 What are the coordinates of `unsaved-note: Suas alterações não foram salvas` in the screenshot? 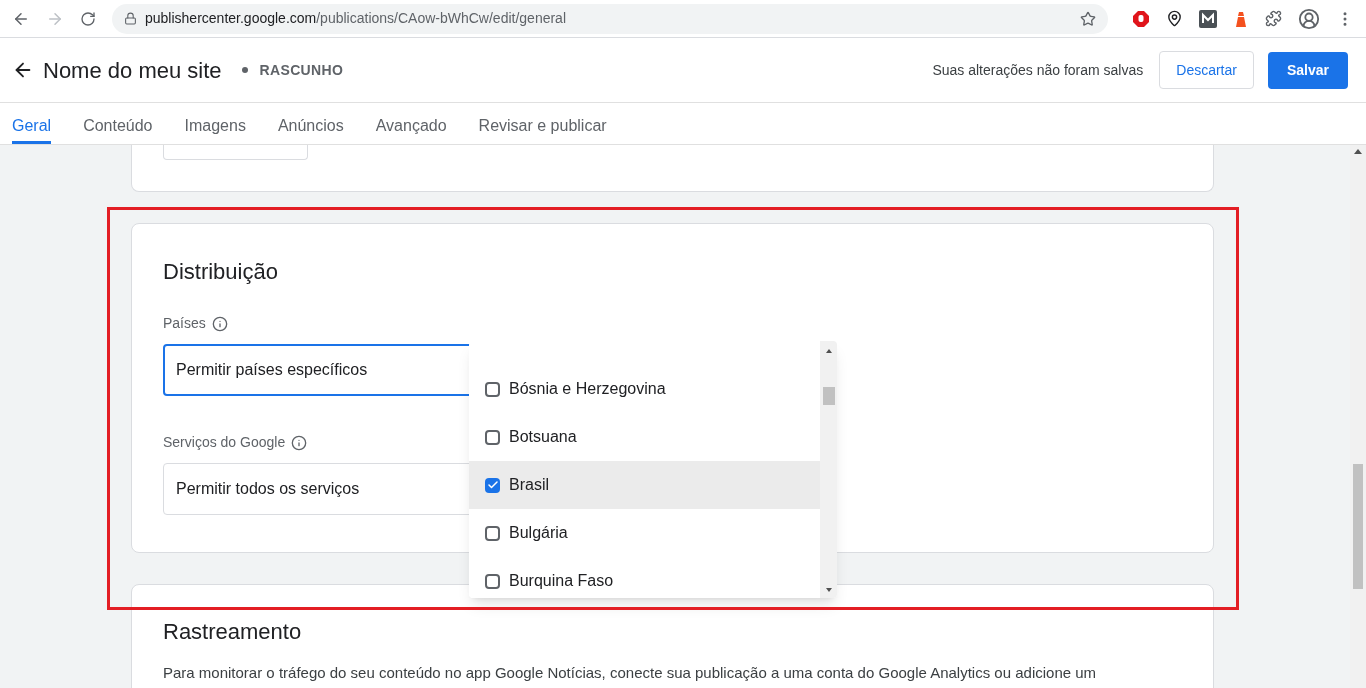 It's located at (1038, 70).